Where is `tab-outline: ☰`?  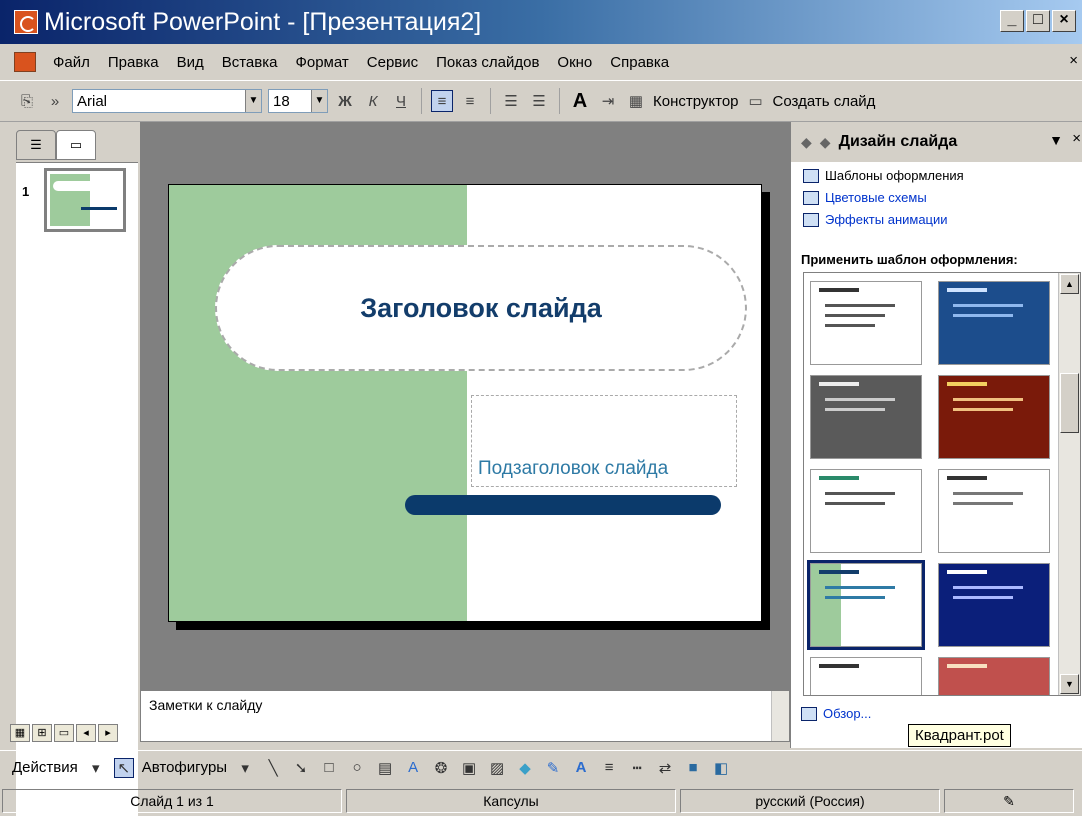 tab-outline: ☰ is located at coordinates (36, 145).